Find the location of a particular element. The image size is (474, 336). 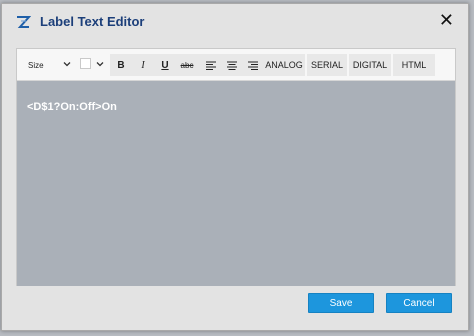

align-center-icon is located at coordinates (232, 65).